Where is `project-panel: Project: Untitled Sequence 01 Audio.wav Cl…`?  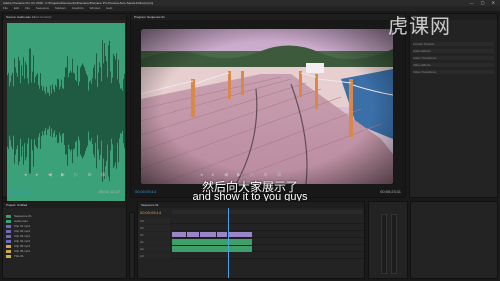 project-panel: Project: Untitled Sequence 01 Audio.wav Cl… is located at coordinates (64, 240).